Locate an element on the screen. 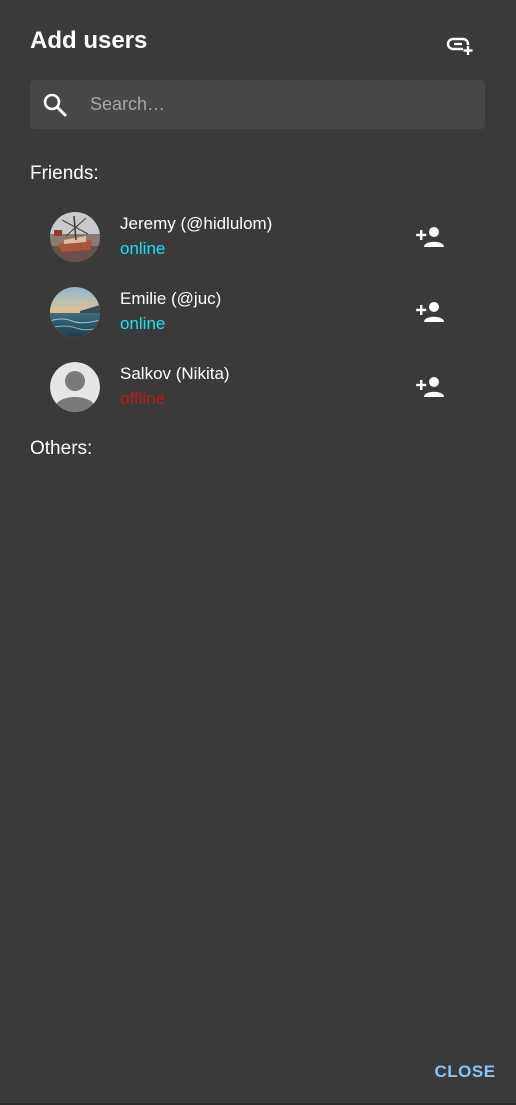  friend-name: Jeremy (@hidlulom) is located at coordinates (196, 223).